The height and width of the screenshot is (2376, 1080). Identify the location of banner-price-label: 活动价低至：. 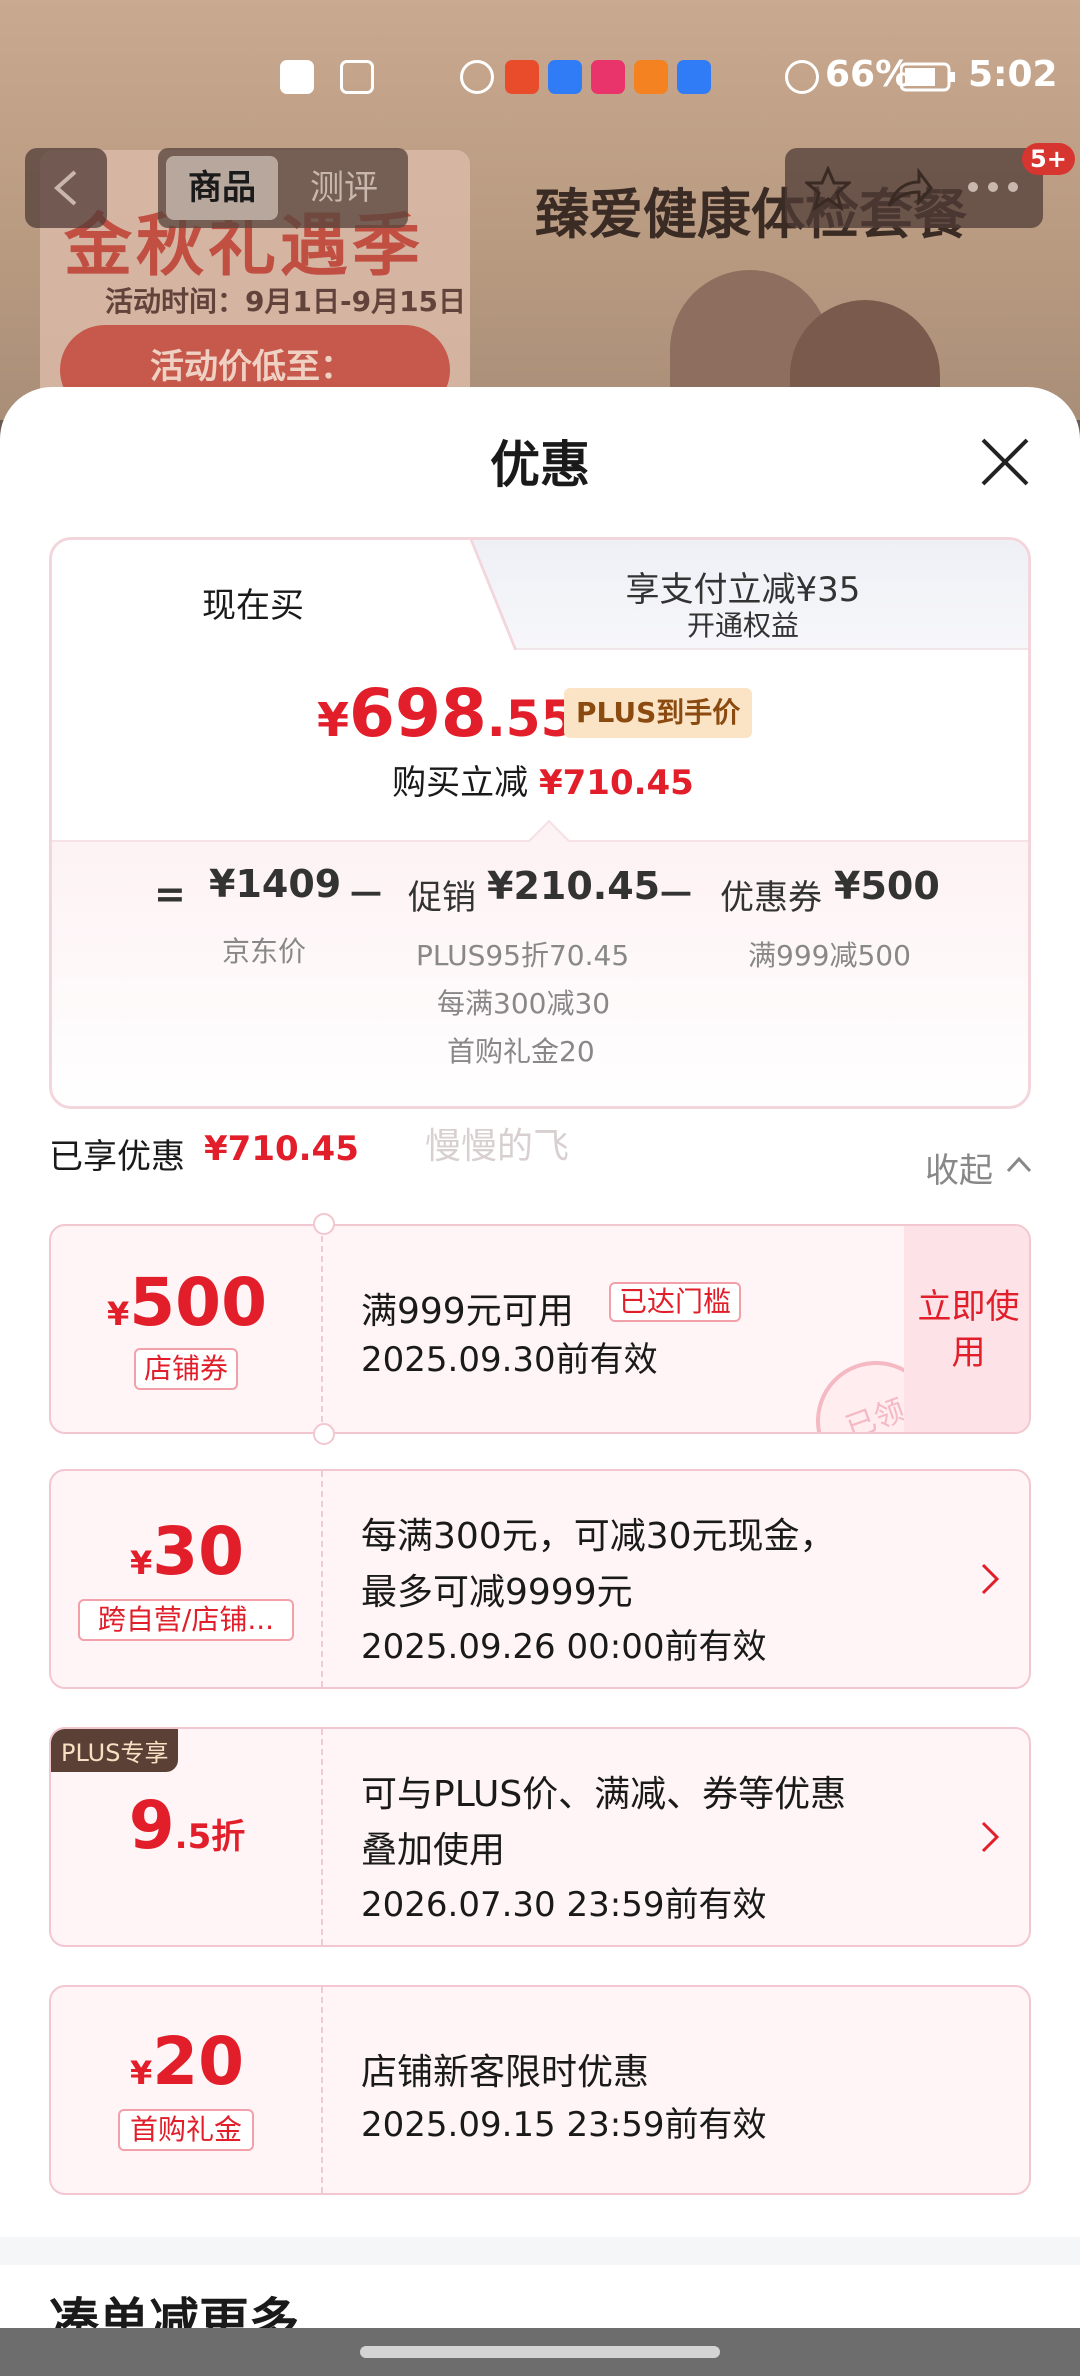
(252, 367).